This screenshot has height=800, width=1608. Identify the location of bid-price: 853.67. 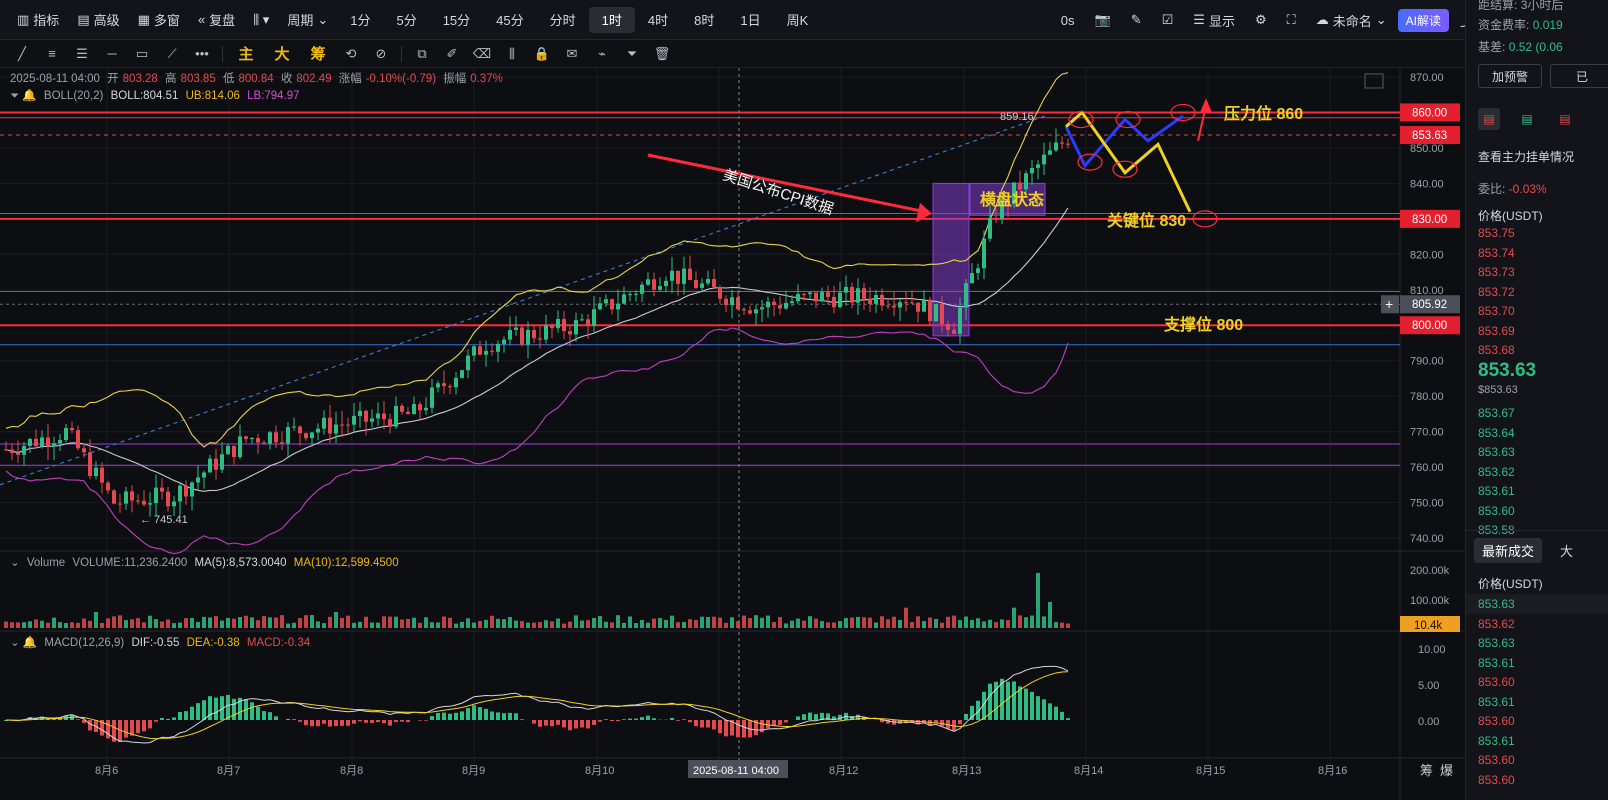
(1496, 413).